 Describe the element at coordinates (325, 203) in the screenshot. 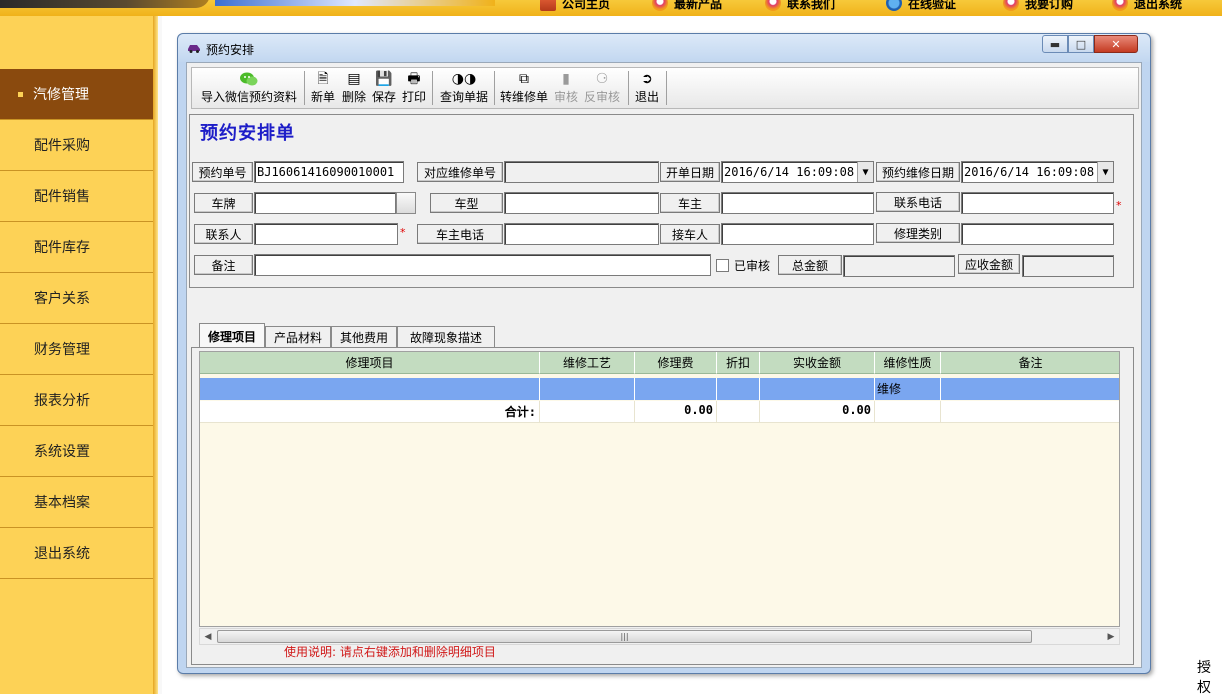

I see `plate-field` at that location.